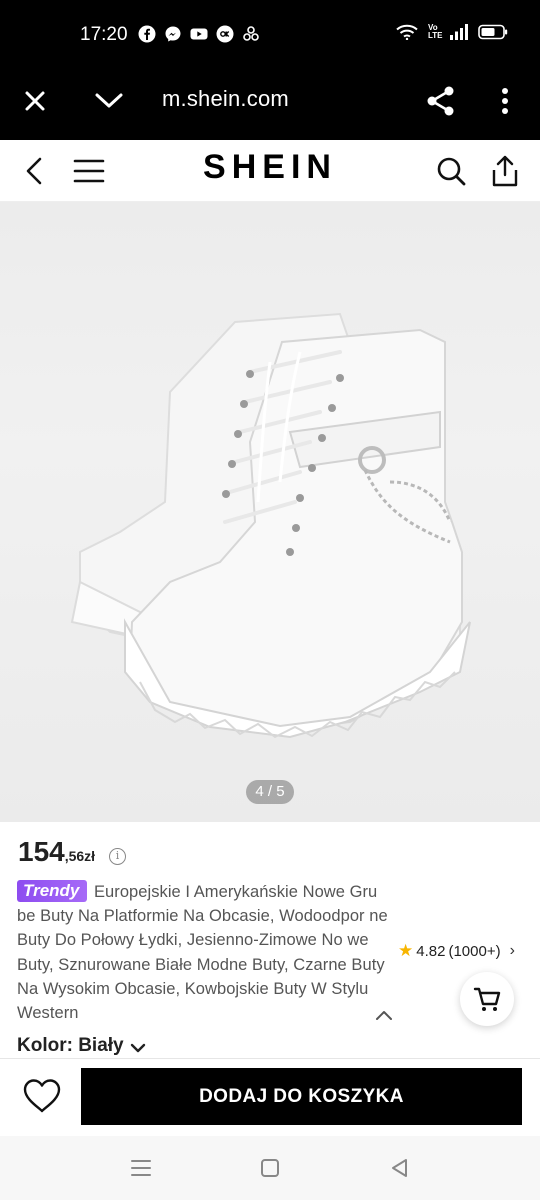 This screenshot has width=540, height=1200. What do you see at coordinates (117, 856) in the screenshot?
I see `info-icon: i` at bounding box center [117, 856].